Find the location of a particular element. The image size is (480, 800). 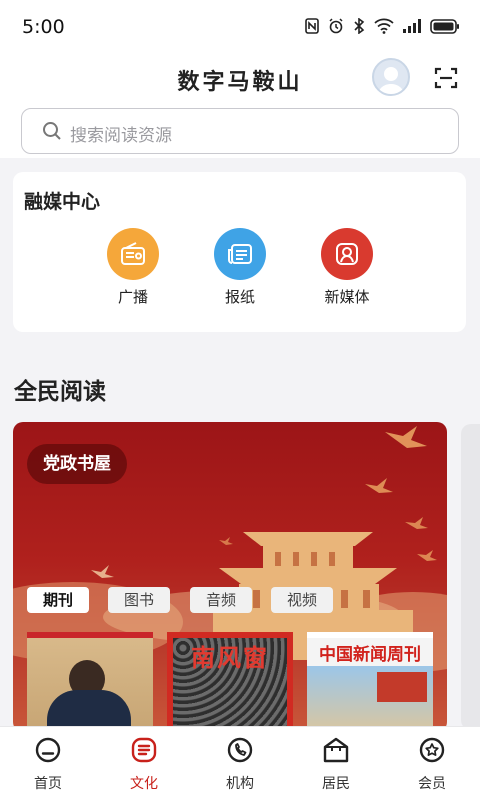

culture-icon is located at coordinates (144, 750).